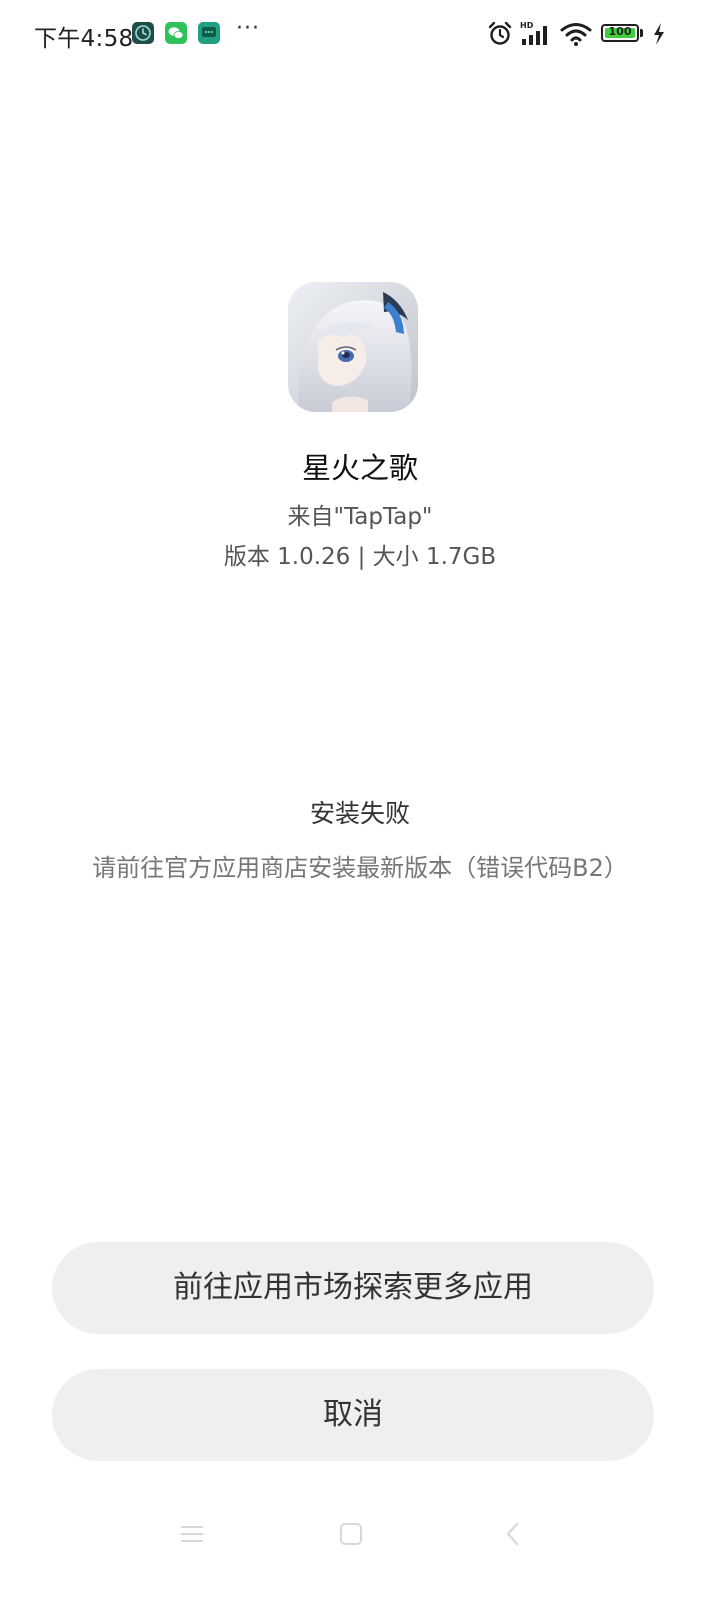 The height and width of the screenshot is (1600, 720). I want to click on app-version-info: 版本 1.0.26 | 大小 1.7GB, so click(360, 557).